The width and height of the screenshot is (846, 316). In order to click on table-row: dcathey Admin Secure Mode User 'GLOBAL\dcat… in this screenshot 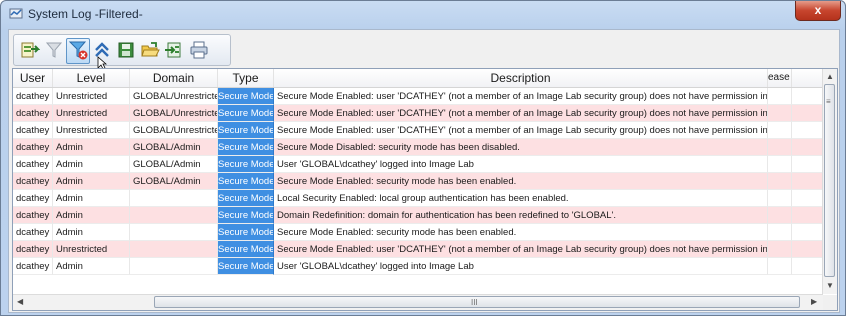, I will do `click(418, 266)`.